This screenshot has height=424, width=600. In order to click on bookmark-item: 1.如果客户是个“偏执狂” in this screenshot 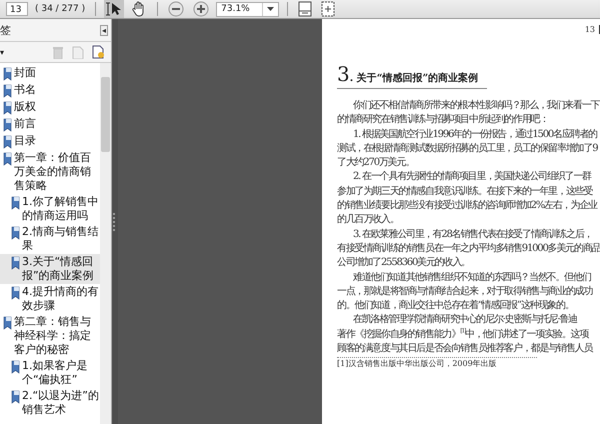, I will do `click(50, 373)`.